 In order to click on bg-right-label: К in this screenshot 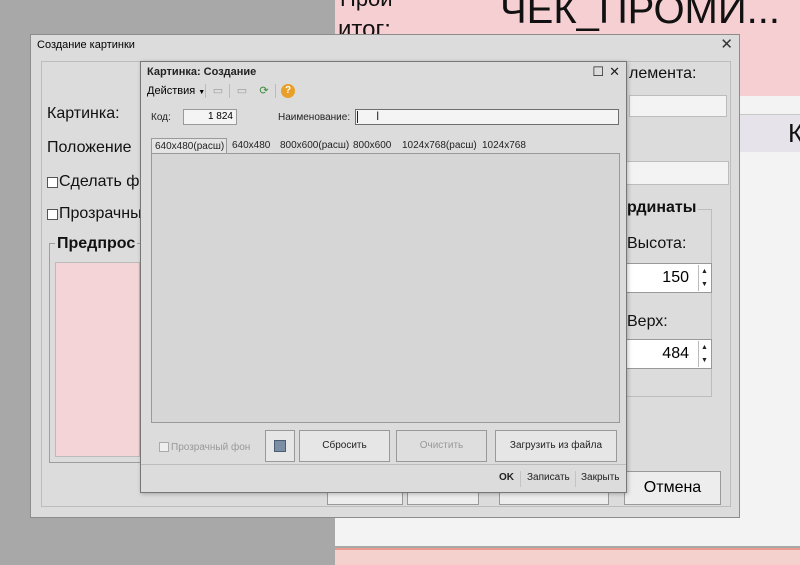, I will do `click(794, 133)`.